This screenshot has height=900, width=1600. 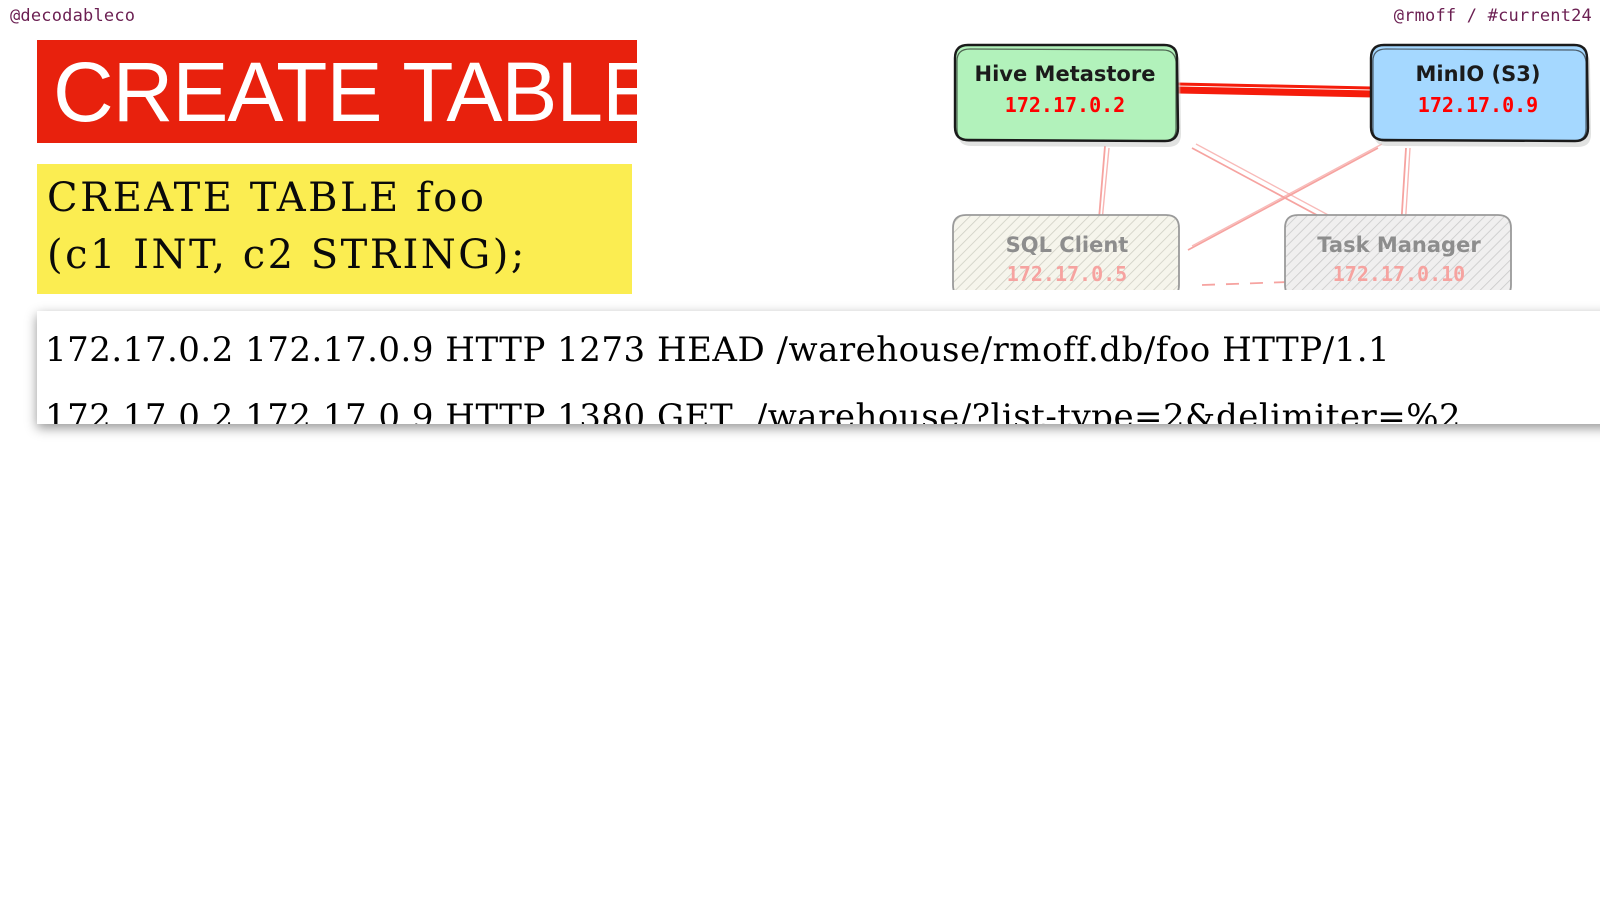 What do you see at coordinates (1399, 245) in the screenshot?
I see `diagram-node-label: Task Manager` at bounding box center [1399, 245].